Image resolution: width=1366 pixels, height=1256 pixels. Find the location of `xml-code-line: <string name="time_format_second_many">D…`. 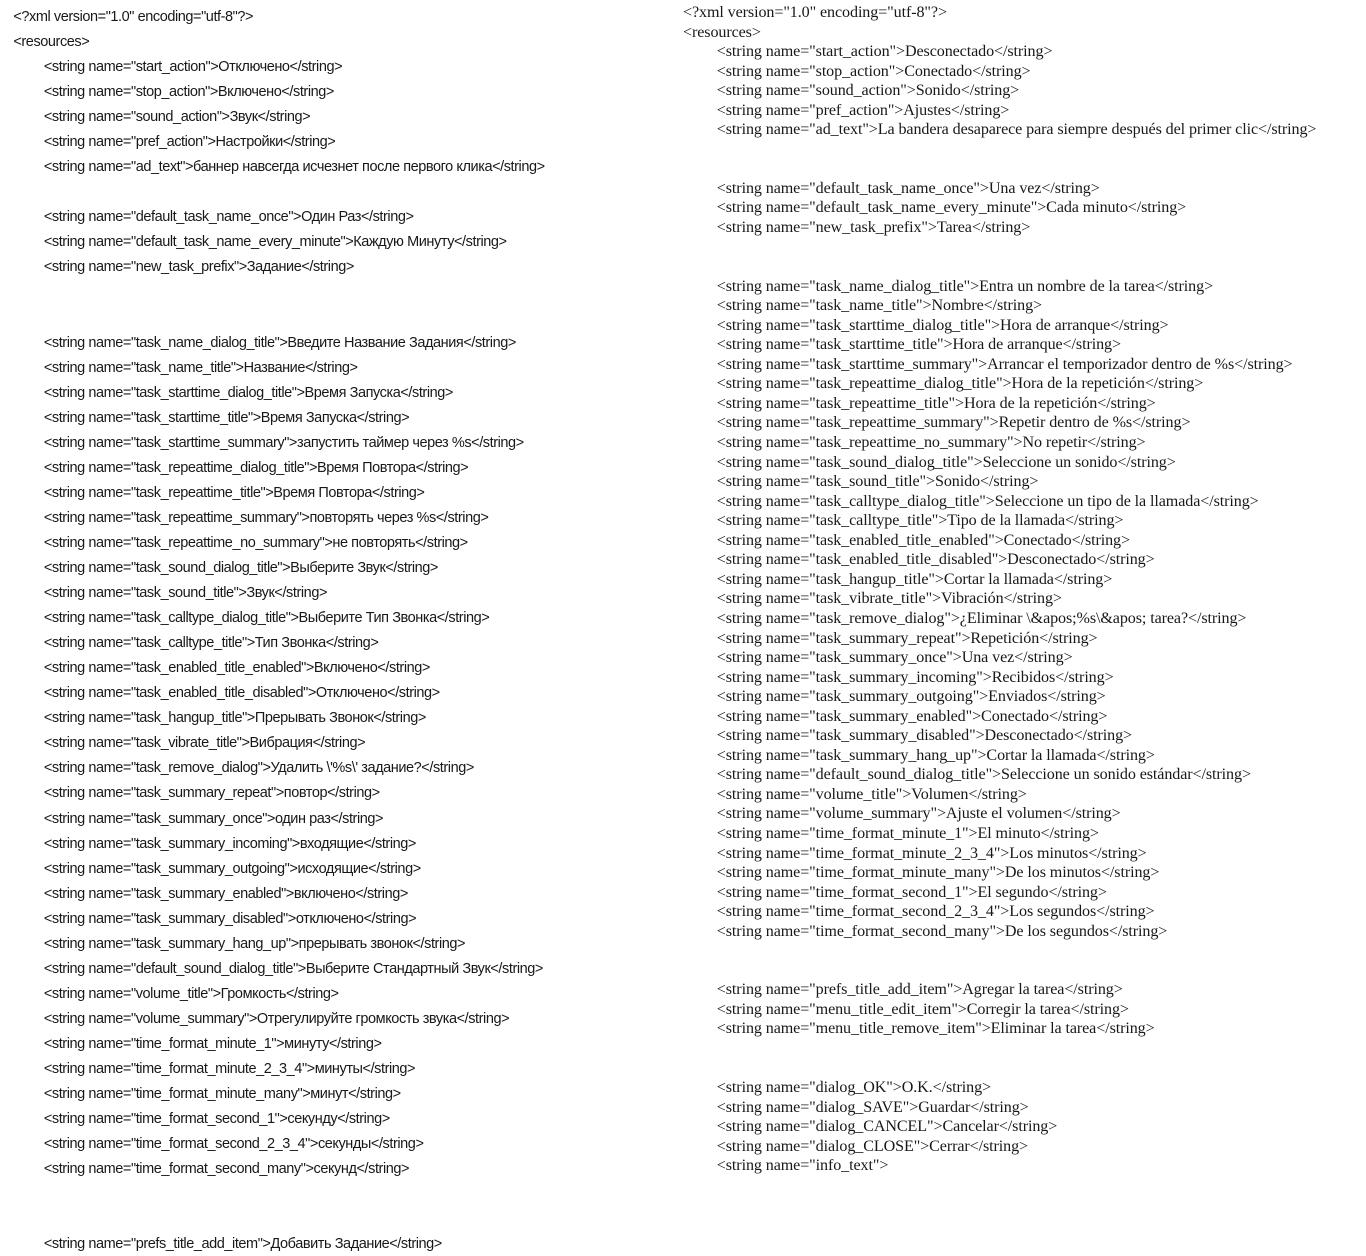

xml-code-line: <string name="time_format_second_many">D… is located at coordinates (942, 931).